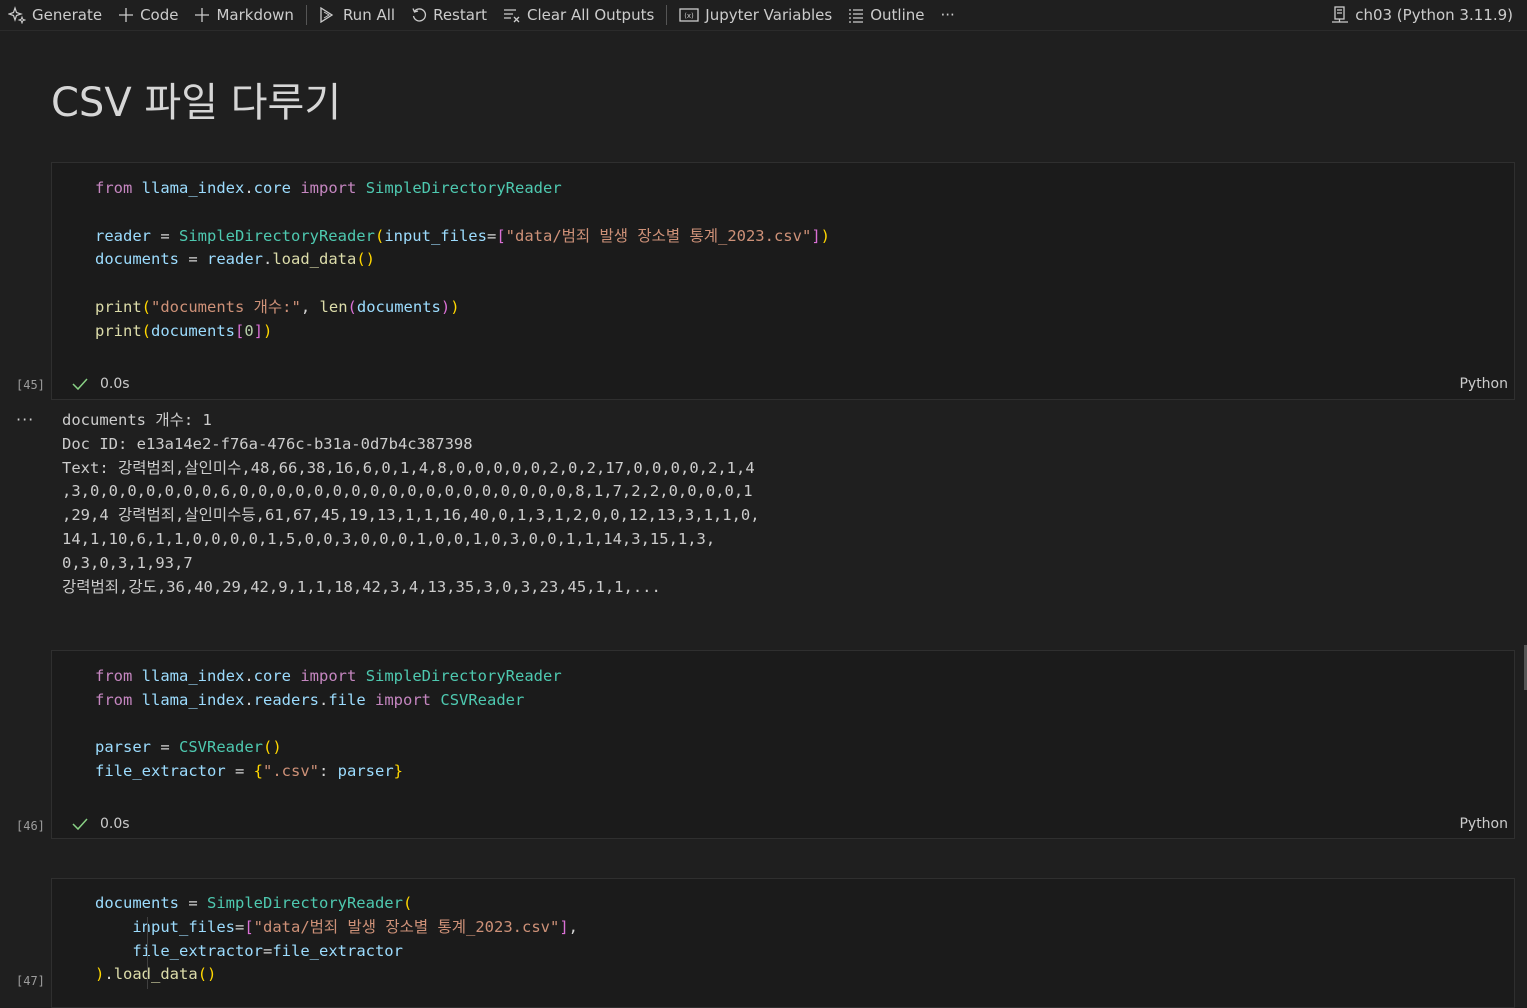 Image resolution: width=1527 pixels, height=1008 pixels. What do you see at coordinates (783, 384) in the screenshot?
I see `cell-status-bar: 0.0s Python` at bounding box center [783, 384].